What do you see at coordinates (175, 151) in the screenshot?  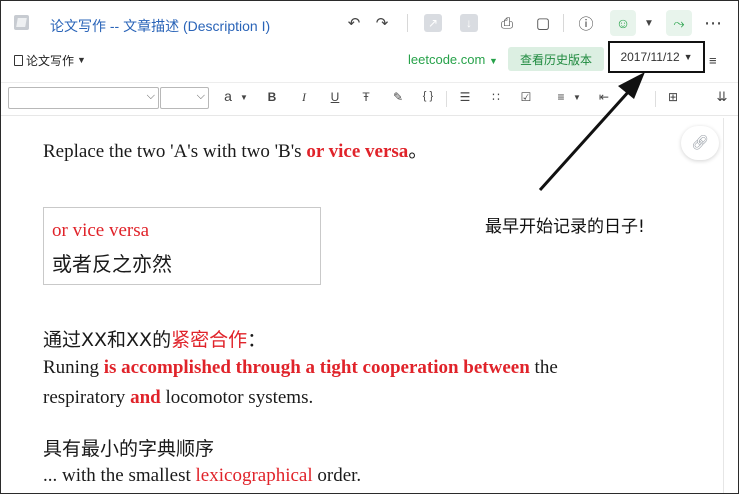 I see `text-run: Replace the two 'A's with two 'B's` at bounding box center [175, 151].